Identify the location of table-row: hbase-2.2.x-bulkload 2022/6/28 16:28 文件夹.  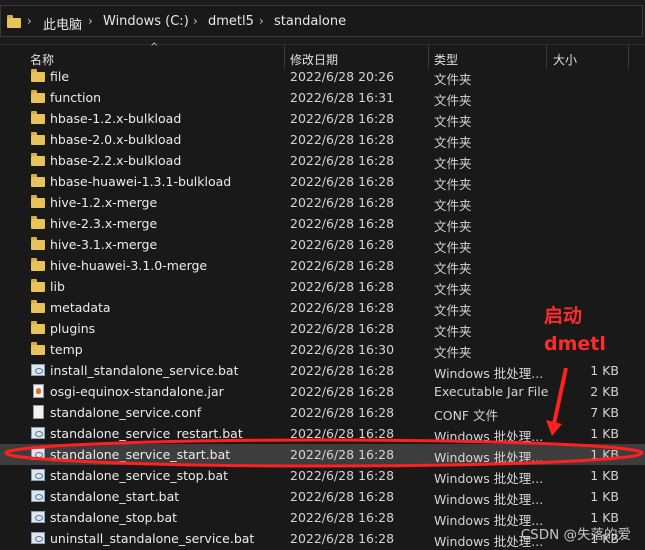
(322, 160).